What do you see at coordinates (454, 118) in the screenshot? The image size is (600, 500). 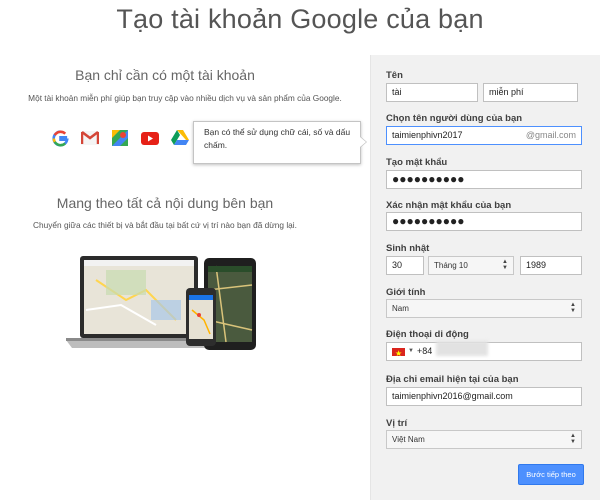 I see `username-label: Chọn tên người dùng của bạn` at bounding box center [454, 118].